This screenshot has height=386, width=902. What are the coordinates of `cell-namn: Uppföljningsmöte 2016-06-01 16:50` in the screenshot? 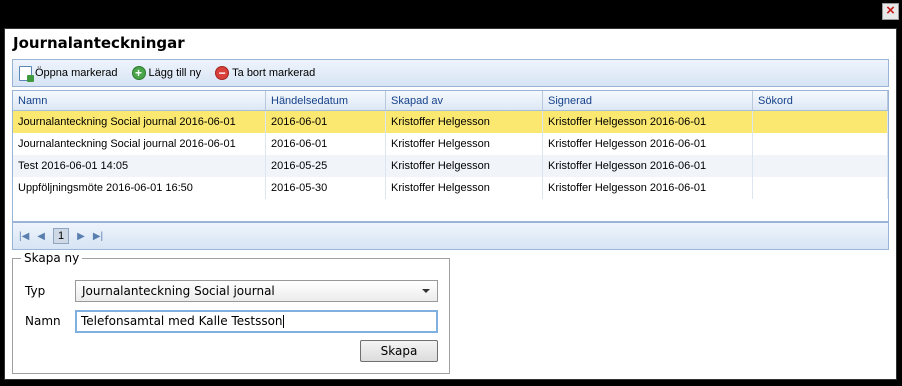 It's located at (139, 188).